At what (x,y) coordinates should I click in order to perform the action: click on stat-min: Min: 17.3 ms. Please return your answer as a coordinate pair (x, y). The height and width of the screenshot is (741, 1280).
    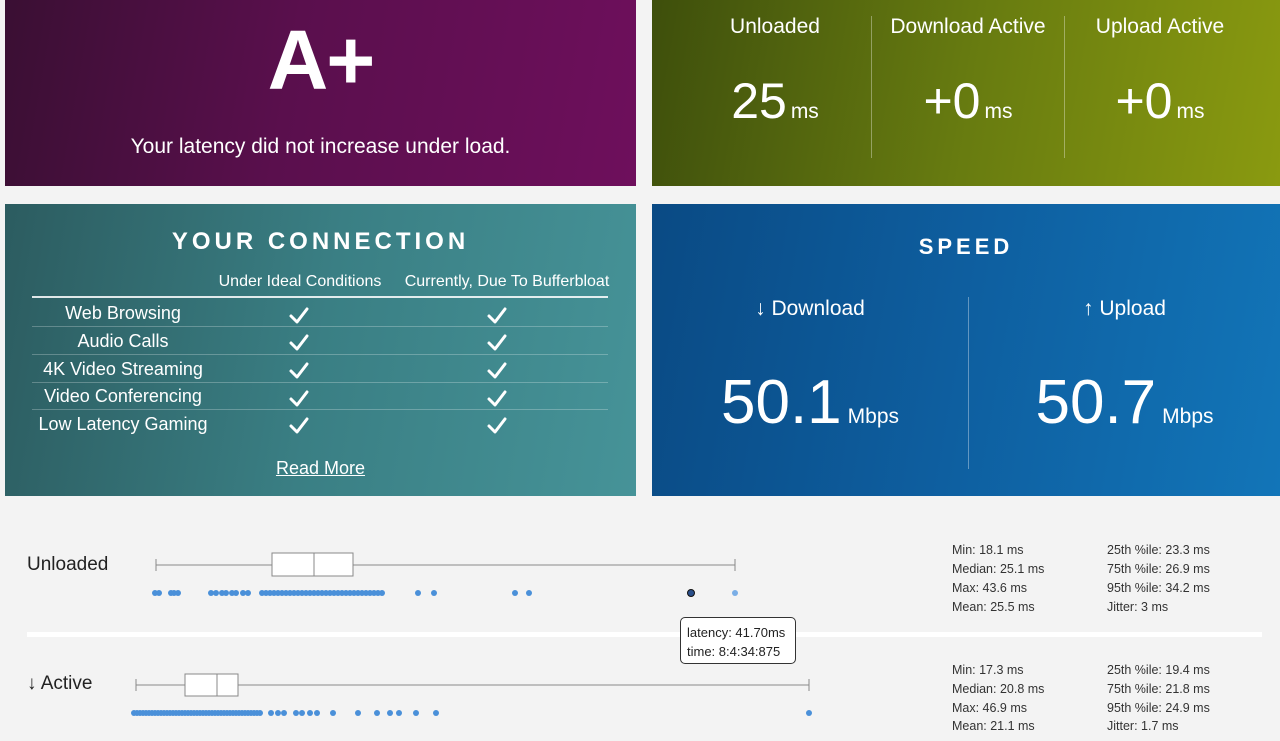
    Looking at the image, I should click on (988, 670).